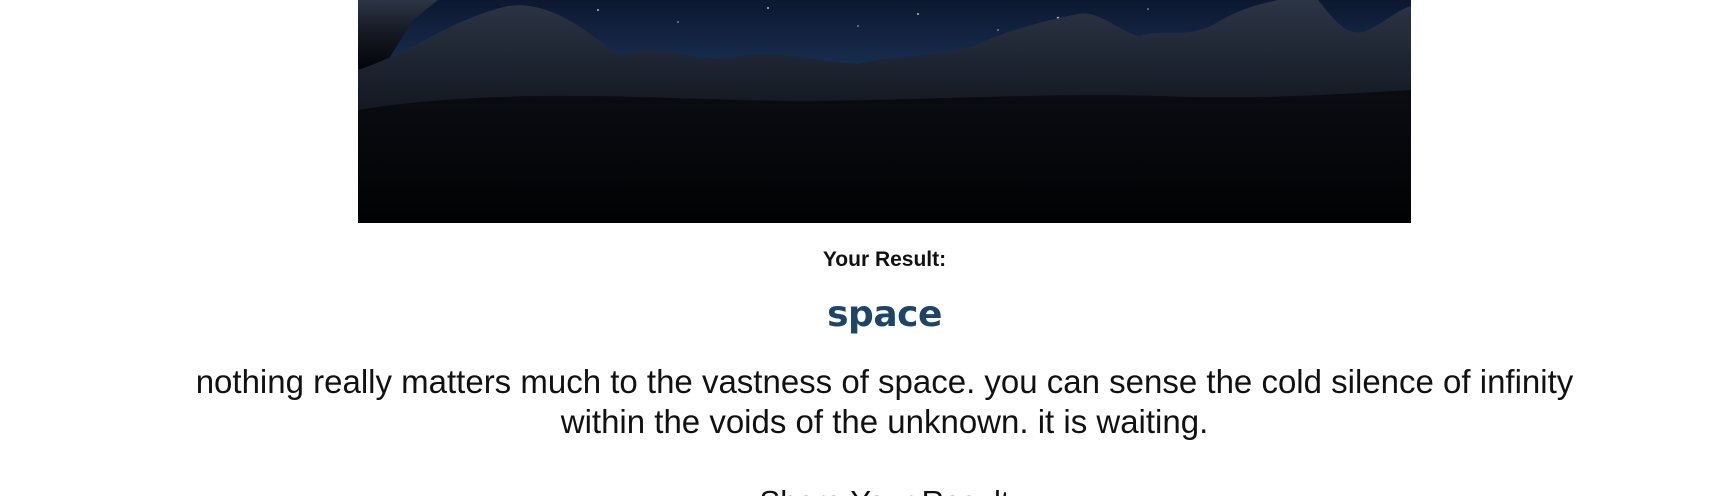 Image resolution: width=1720 pixels, height=496 pixels. What do you see at coordinates (860, 490) in the screenshot?
I see `share-result-button: Share Your Result` at bounding box center [860, 490].